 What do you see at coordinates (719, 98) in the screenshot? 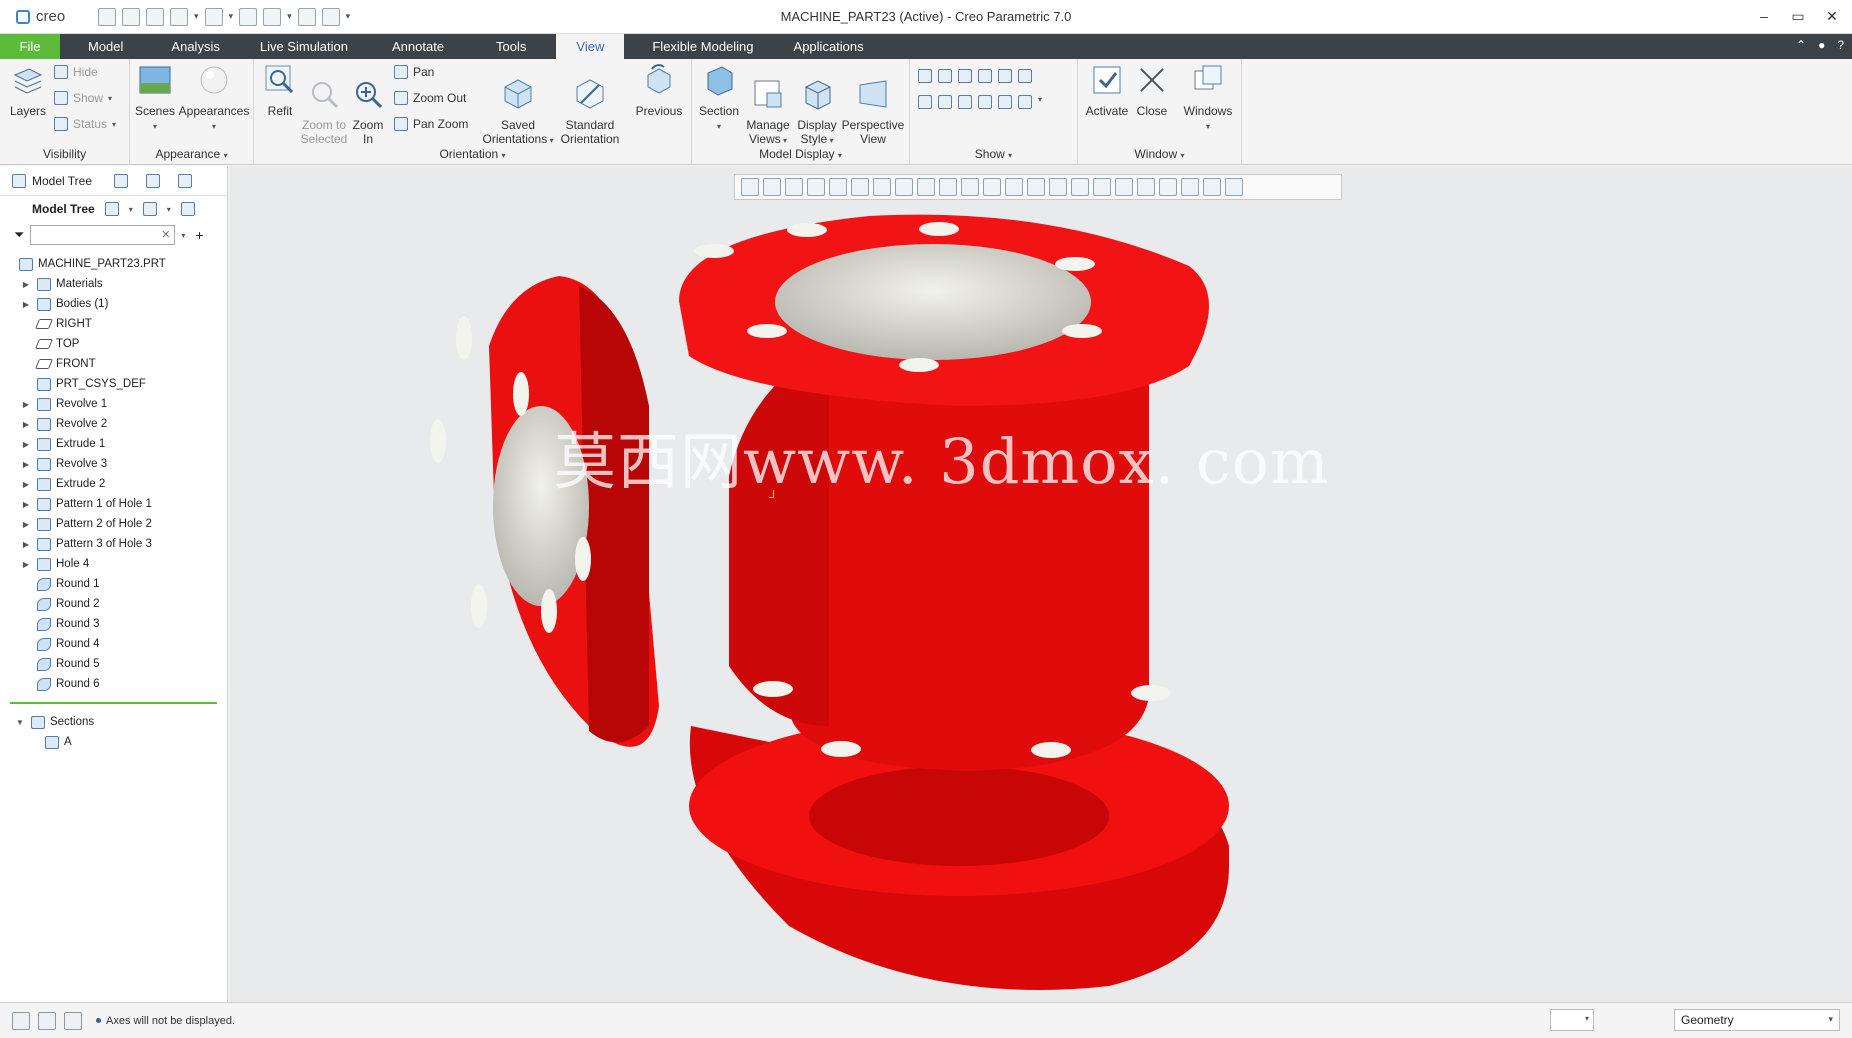
I see `section-button: Section ▾` at bounding box center [719, 98].